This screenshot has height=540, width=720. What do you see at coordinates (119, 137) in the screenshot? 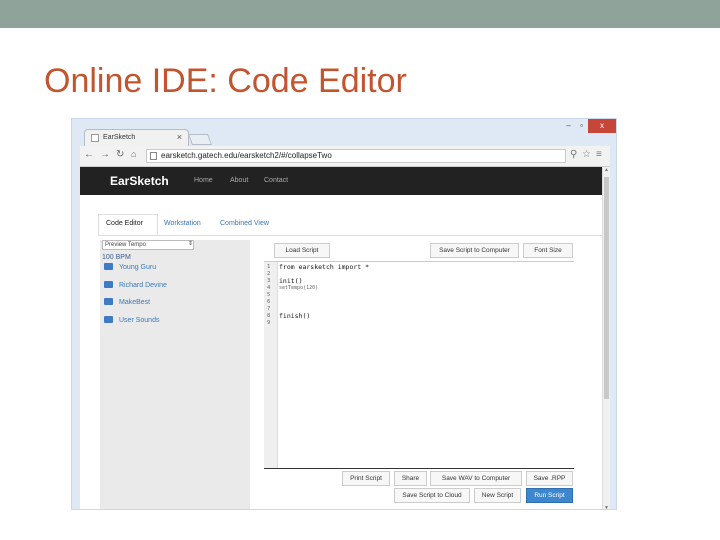
I see `tab-title: EarSketch` at bounding box center [119, 137].